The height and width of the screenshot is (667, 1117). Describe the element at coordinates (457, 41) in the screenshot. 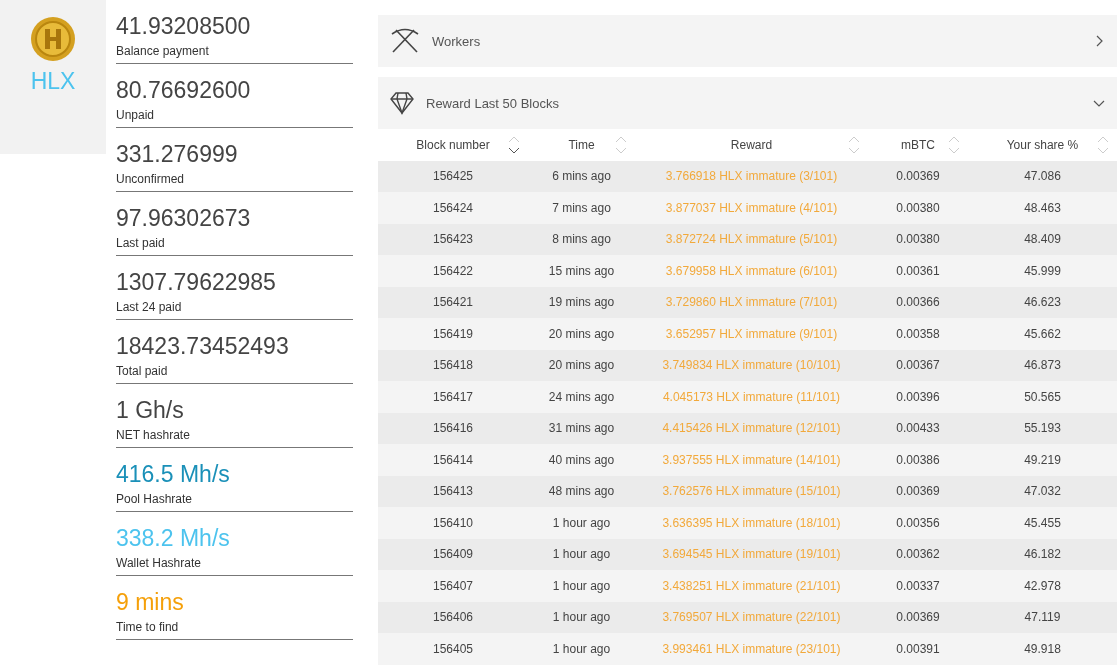

I see `section-title: Workers` at that location.